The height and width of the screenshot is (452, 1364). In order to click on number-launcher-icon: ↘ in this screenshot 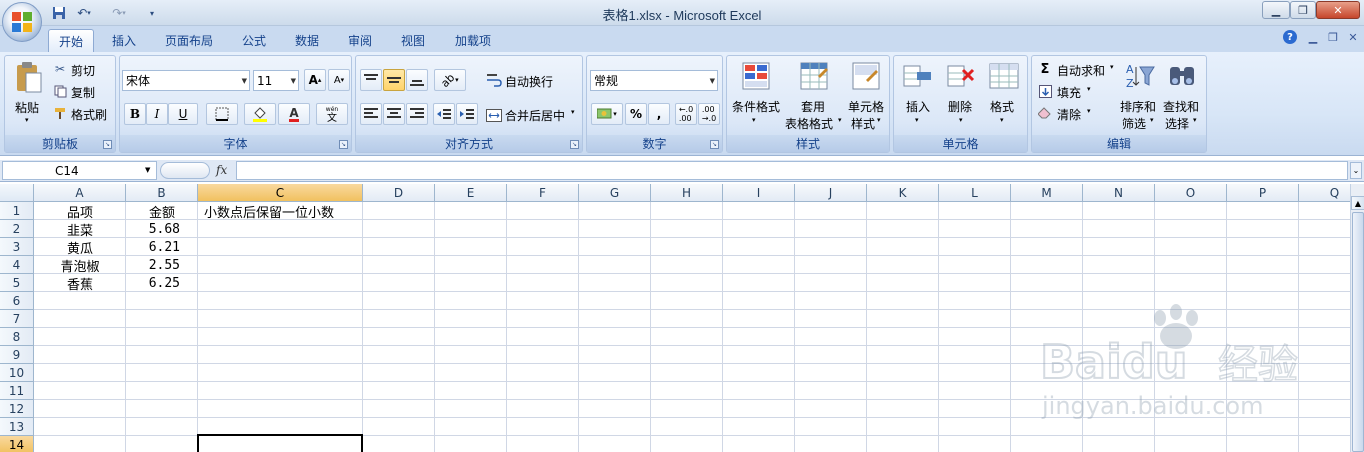, I will do `click(714, 144)`.